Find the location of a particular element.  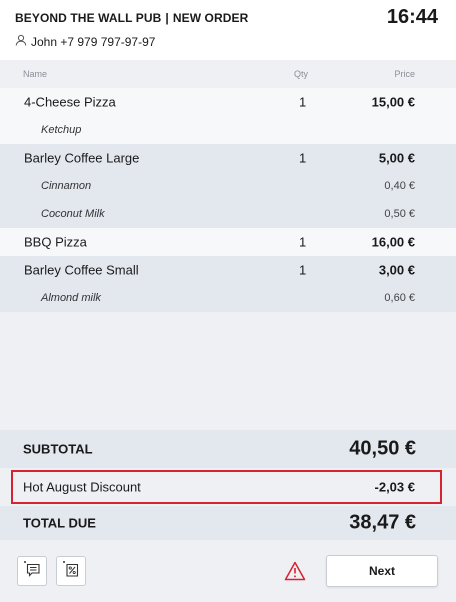

add-comment-button is located at coordinates (32, 571).